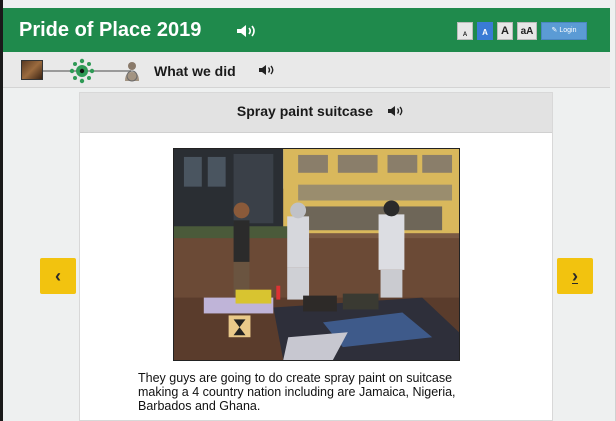  I want to click on text-size-toggle-button: aA, so click(527, 31).